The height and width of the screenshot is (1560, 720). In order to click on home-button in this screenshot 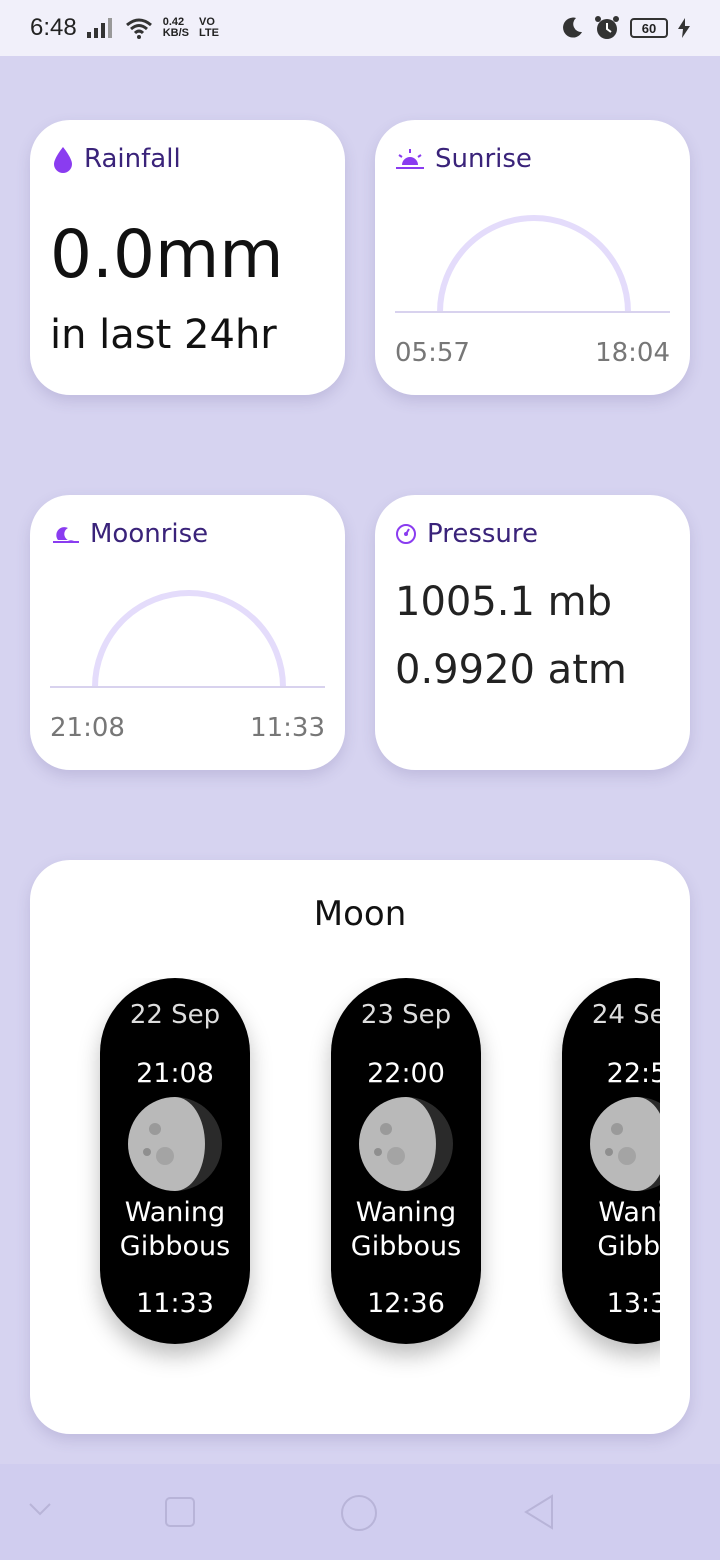, I will do `click(359, 1513)`.